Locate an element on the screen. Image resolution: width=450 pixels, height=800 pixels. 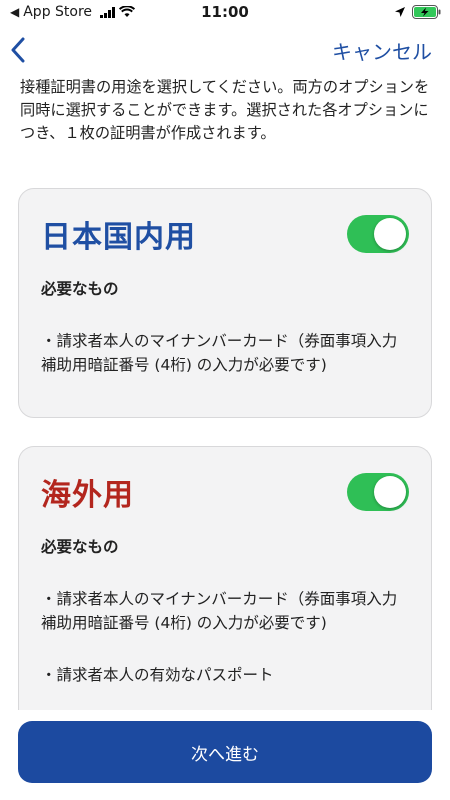
location-arrow-icon is located at coordinates (400, 12).